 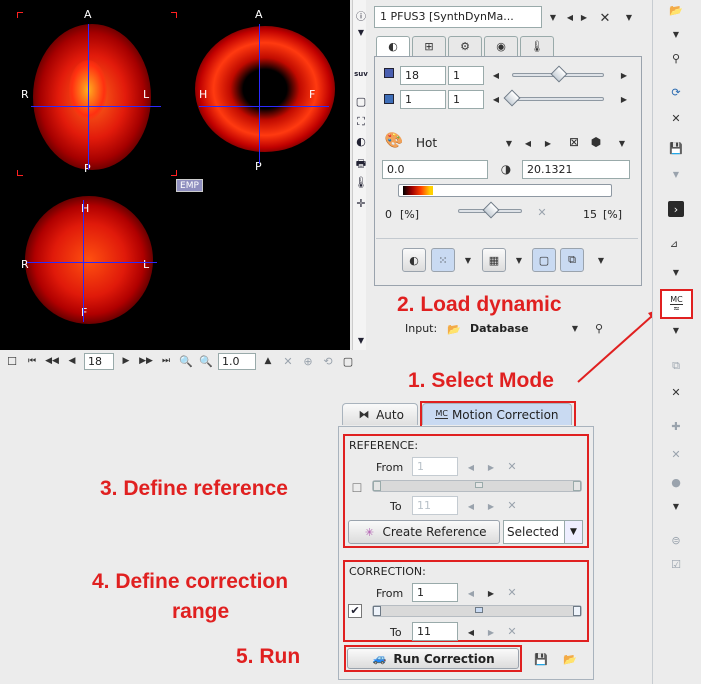 What do you see at coordinates (308, 361) in the screenshot?
I see `pin-icon: ⊕` at bounding box center [308, 361].